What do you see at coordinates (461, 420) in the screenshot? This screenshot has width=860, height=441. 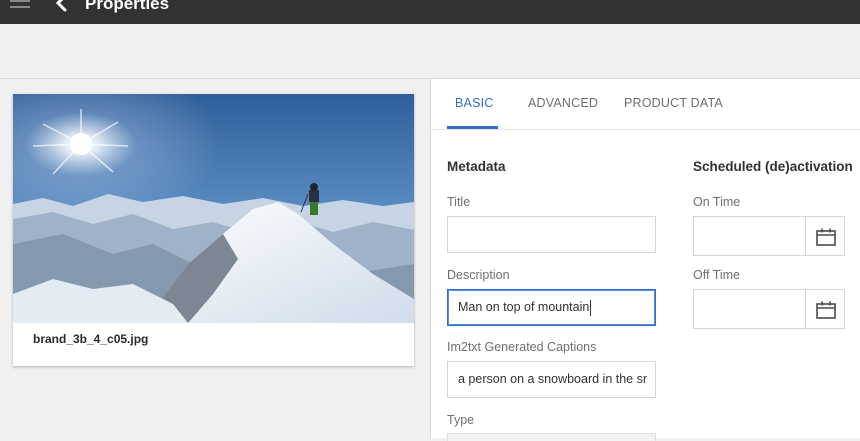 I see `type-label: Type` at bounding box center [461, 420].